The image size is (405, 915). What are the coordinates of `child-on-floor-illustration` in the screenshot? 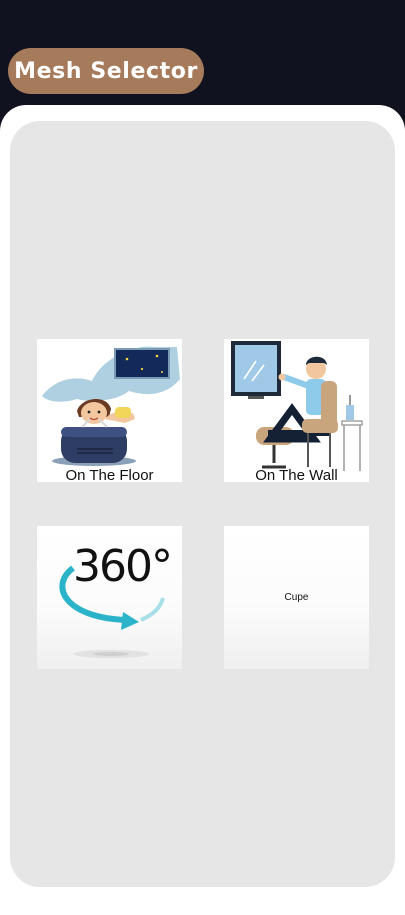 It's located at (111, 406).